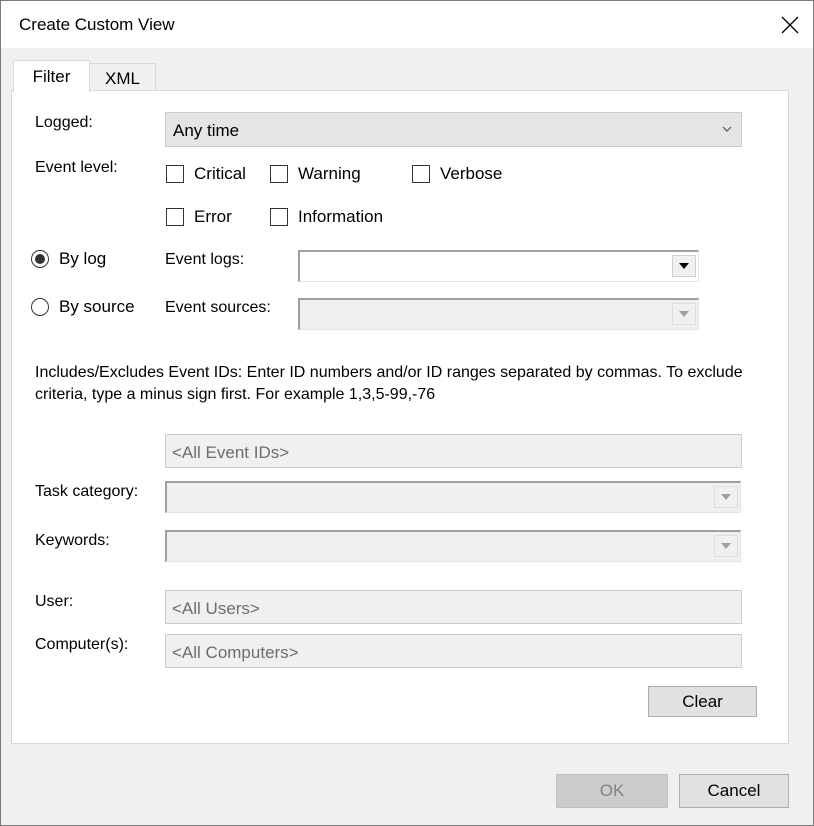 This screenshot has height=826, width=814. Describe the element at coordinates (421, 174) in the screenshot. I see `verbose-checkbox` at that location.